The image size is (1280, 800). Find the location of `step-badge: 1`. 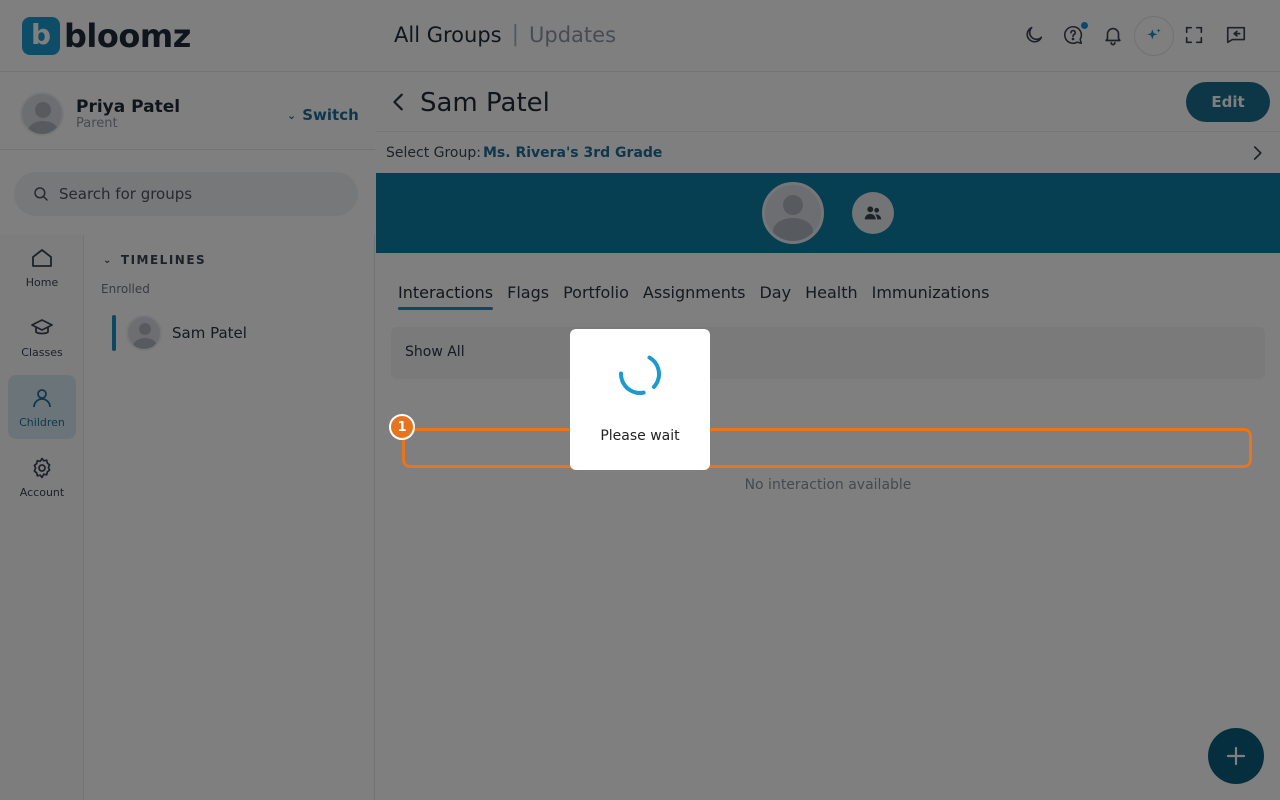

step-badge: 1 is located at coordinates (402, 427).